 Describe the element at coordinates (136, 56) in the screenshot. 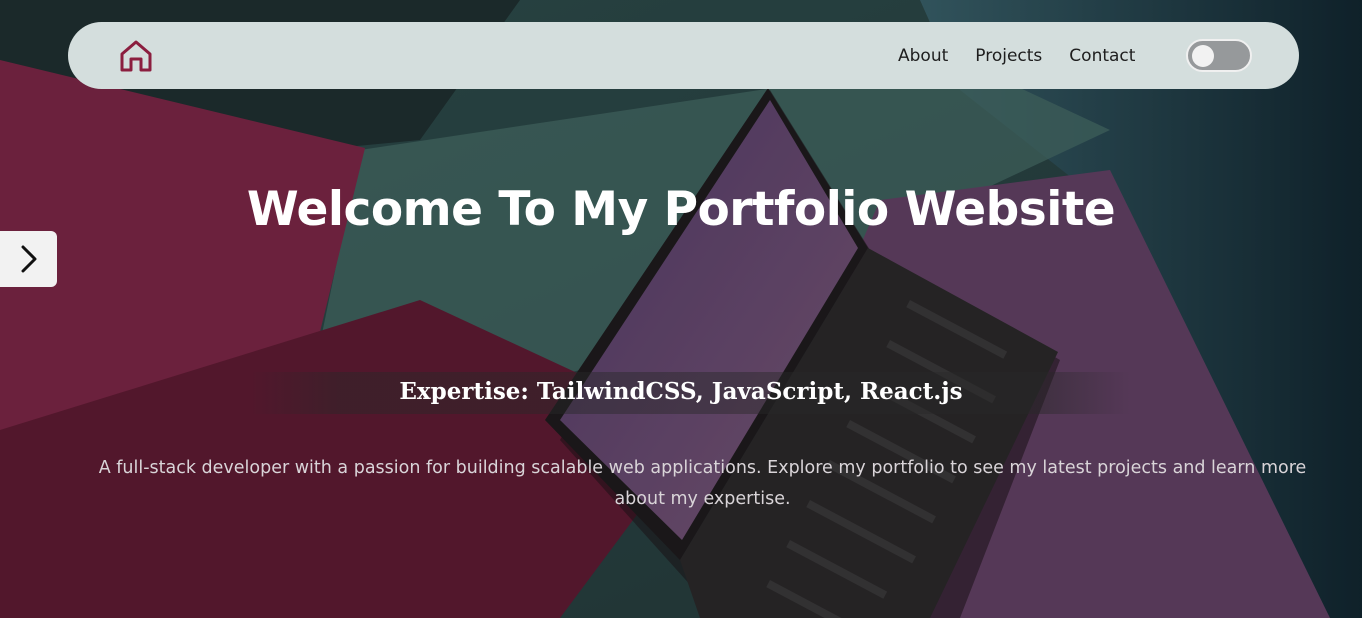

I see `home-icon` at that location.